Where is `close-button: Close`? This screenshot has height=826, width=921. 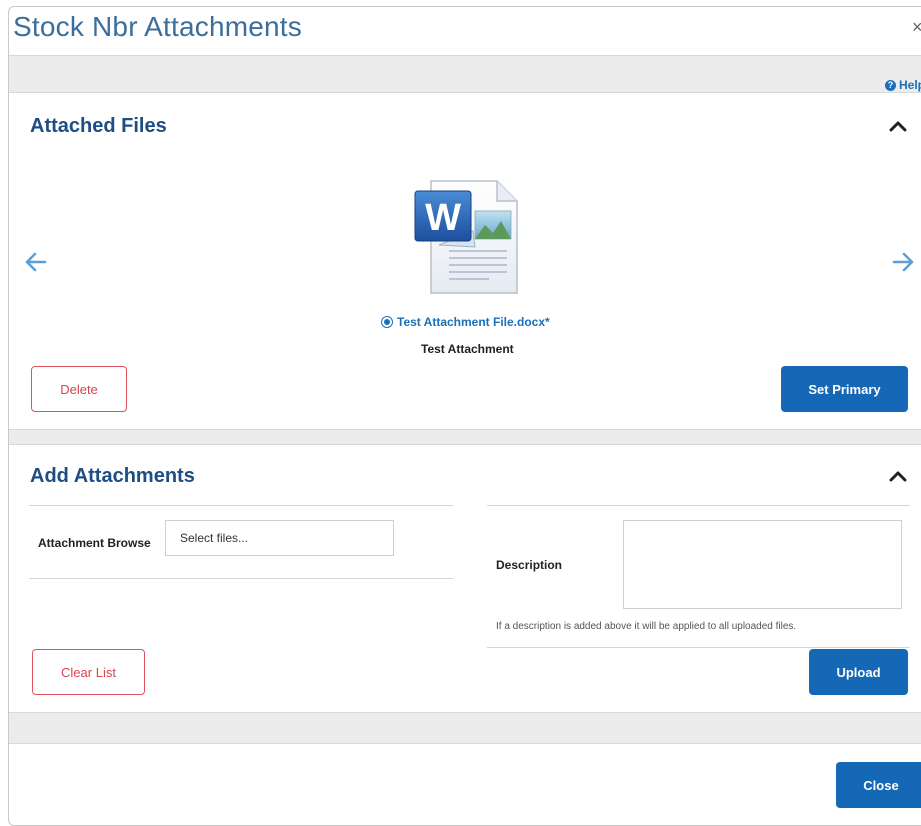 close-button: Close is located at coordinates (878, 785).